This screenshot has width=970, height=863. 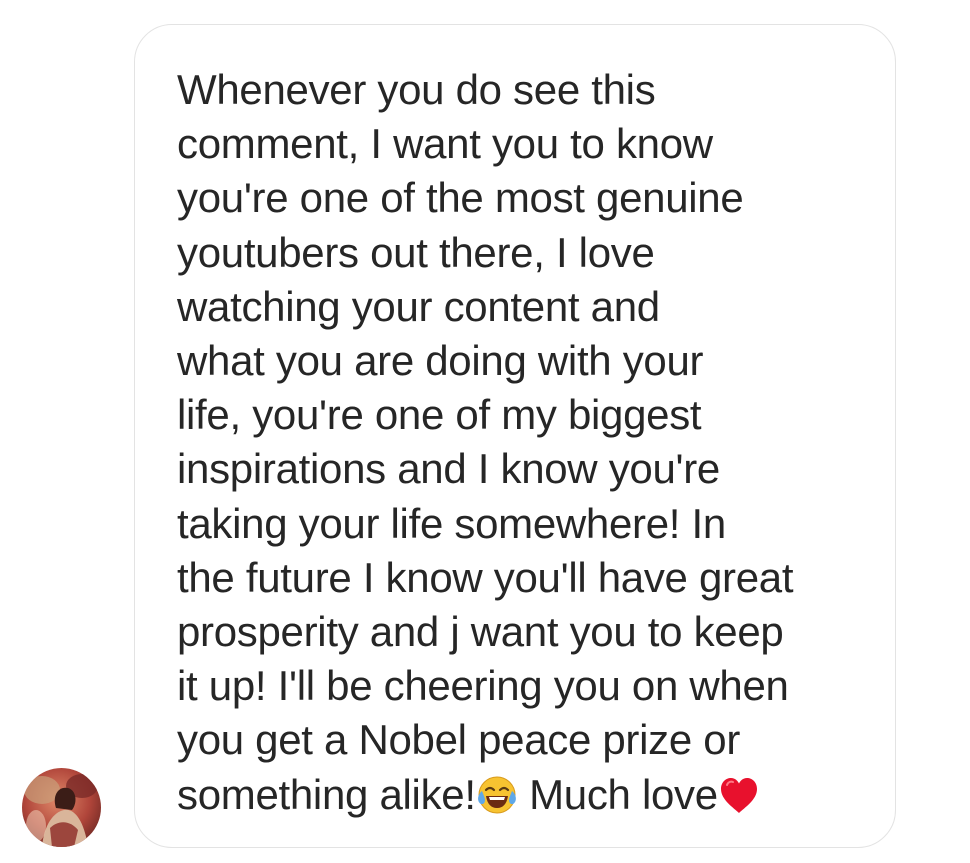 What do you see at coordinates (459, 740) in the screenshot?
I see `message-line: you get a Nobel peace prize or` at bounding box center [459, 740].